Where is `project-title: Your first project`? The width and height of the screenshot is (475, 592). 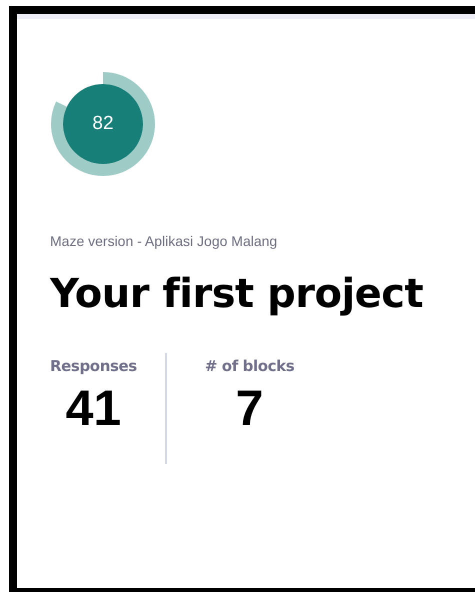 project-title: Your first project is located at coordinates (237, 294).